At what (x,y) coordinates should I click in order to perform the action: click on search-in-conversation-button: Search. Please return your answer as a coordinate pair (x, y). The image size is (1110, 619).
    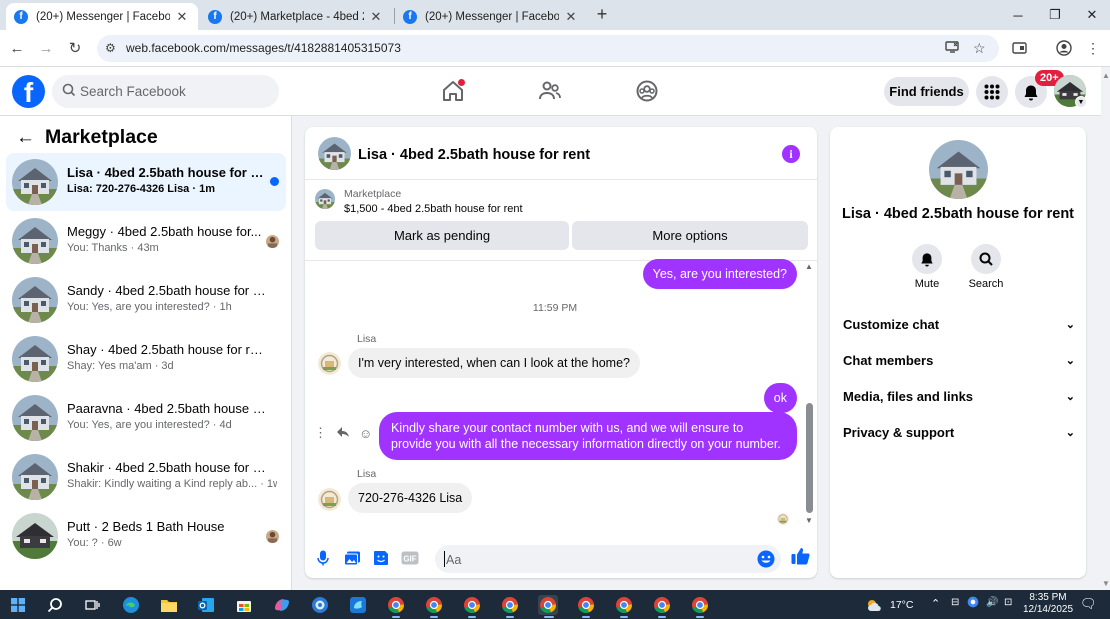
    Looking at the image, I should click on (986, 267).